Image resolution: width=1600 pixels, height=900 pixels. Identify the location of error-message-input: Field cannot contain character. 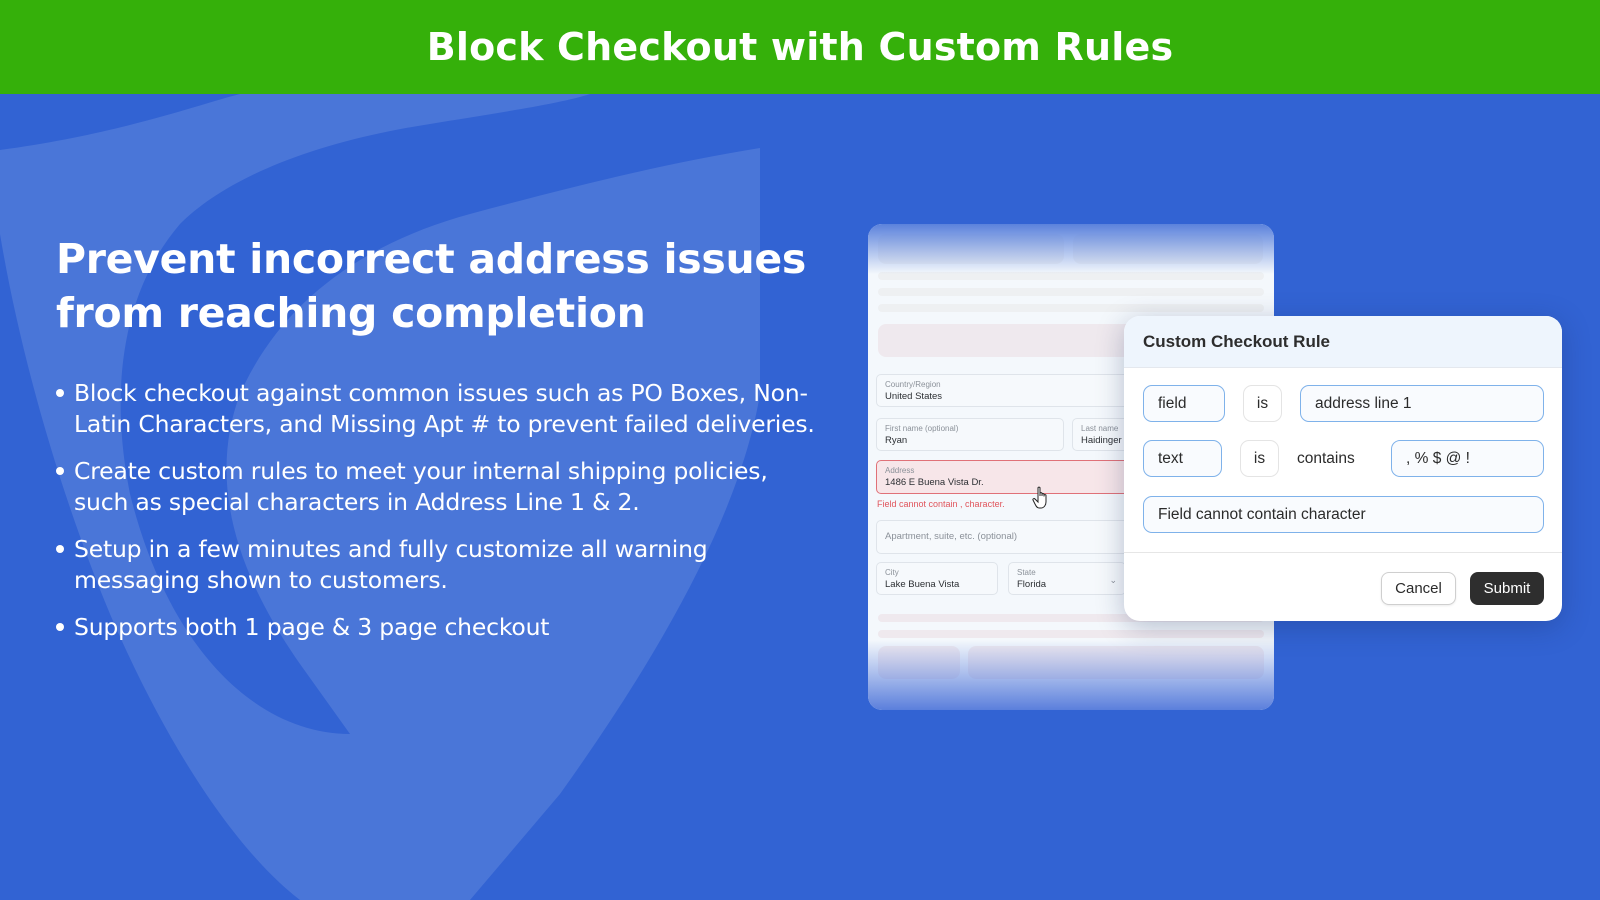
(1343, 514).